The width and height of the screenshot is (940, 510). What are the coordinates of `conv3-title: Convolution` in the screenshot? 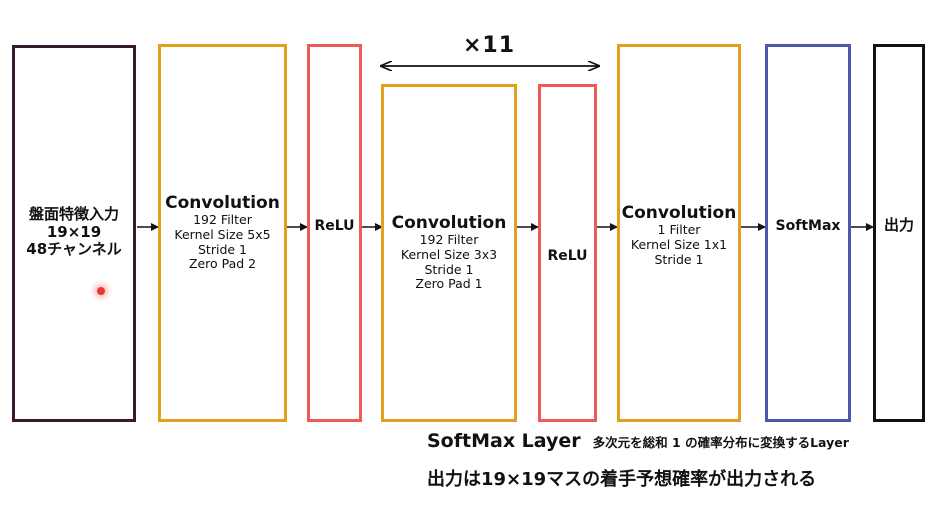 It's located at (679, 213).